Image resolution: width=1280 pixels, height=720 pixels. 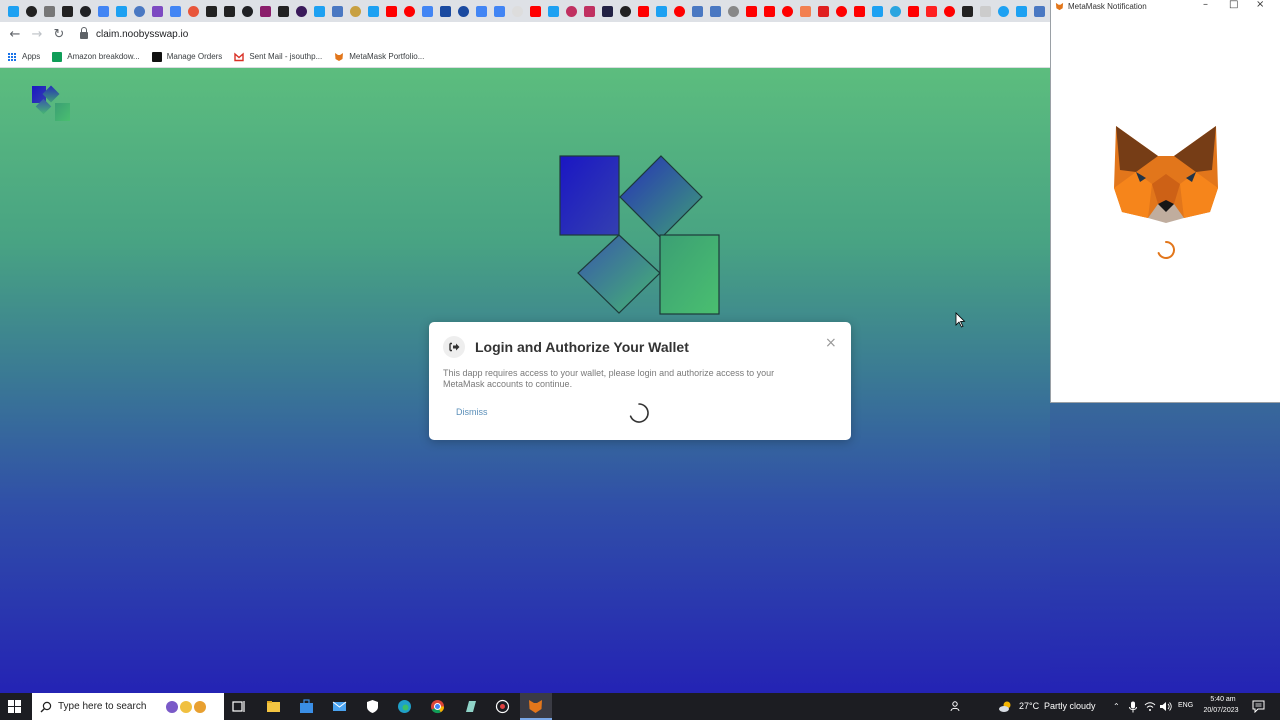 What do you see at coordinates (273, 706) in the screenshot?
I see `file-explorer-icon` at bounding box center [273, 706].